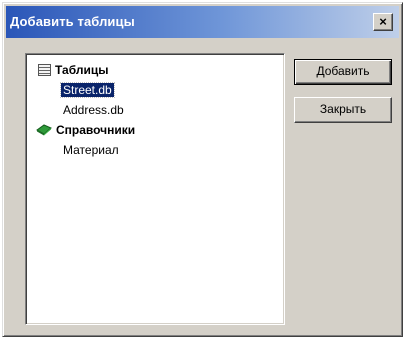  Describe the element at coordinates (72, 21) in the screenshot. I see `dialog-title: Добавить таблицы` at that location.